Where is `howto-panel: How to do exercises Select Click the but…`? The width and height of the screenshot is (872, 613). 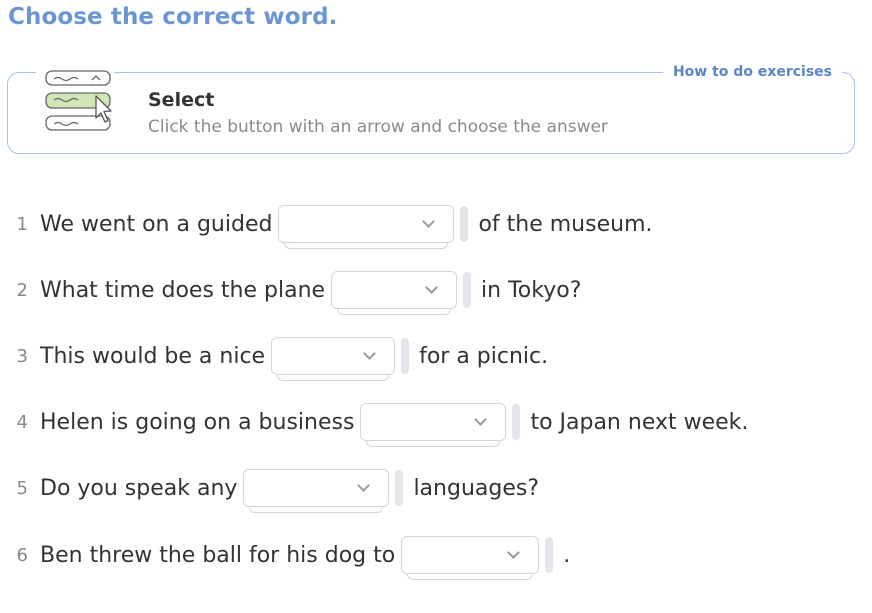
howto-panel: How to do exercises Select Click the but… is located at coordinates (431, 109).